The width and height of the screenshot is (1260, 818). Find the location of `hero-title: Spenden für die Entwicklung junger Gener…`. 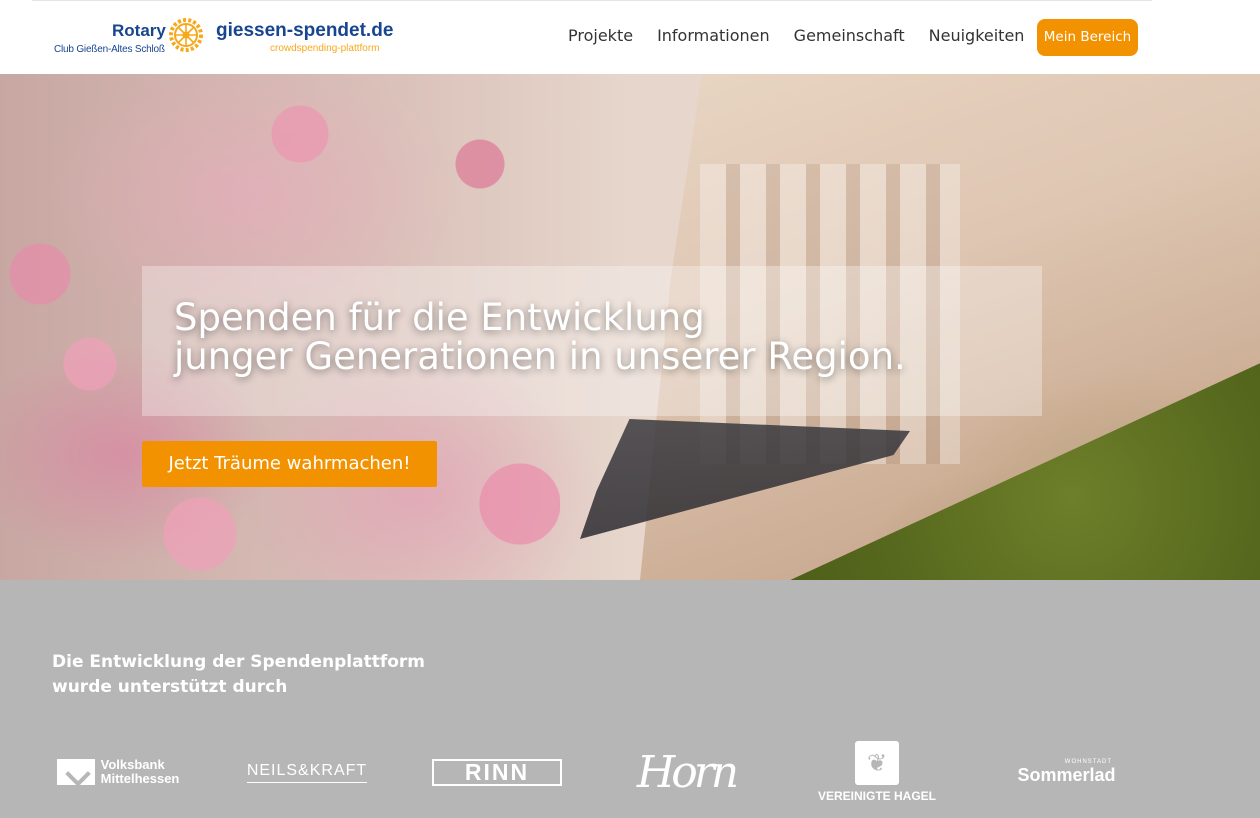

hero-title: Spenden für die Entwicklung junger Gener… is located at coordinates (540, 337).